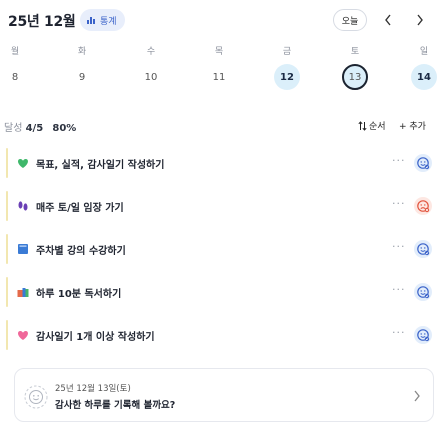  What do you see at coordinates (220, 126) in the screenshot?
I see `progress-row: 달성 4/5 80% 순서 + 추가` at bounding box center [220, 126].